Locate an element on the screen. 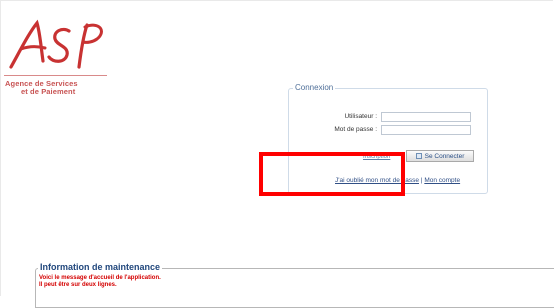 Image resolution: width=554 pixels, height=308 pixels. username-input is located at coordinates (426, 117).